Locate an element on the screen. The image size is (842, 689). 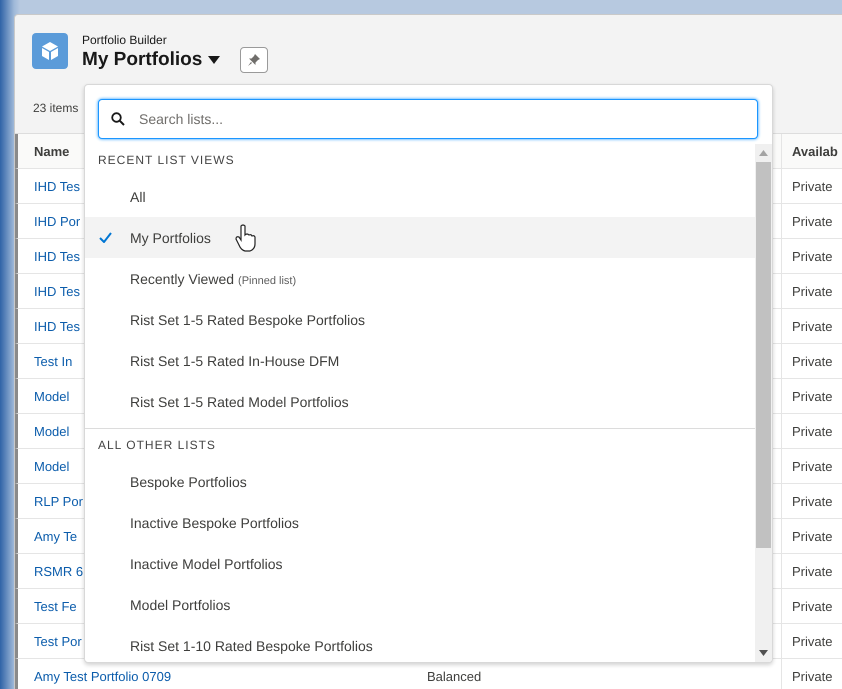
item-count: 23 items is located at coordinates (55, 108).